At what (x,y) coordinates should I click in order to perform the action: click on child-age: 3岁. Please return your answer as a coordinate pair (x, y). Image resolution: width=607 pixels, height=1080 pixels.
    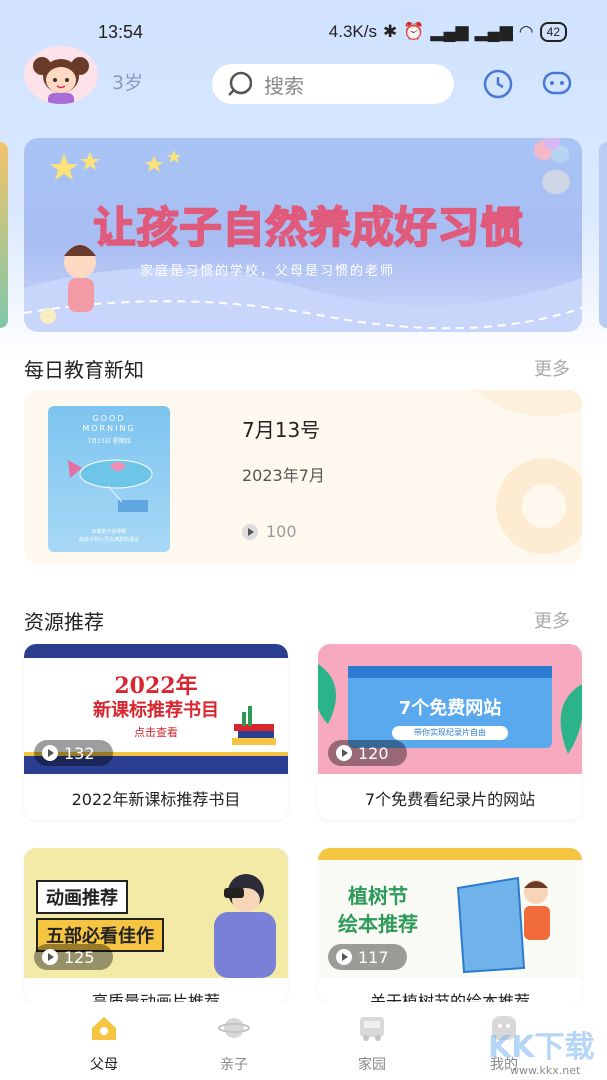
    Looking at the image, I should click on (127, 81).